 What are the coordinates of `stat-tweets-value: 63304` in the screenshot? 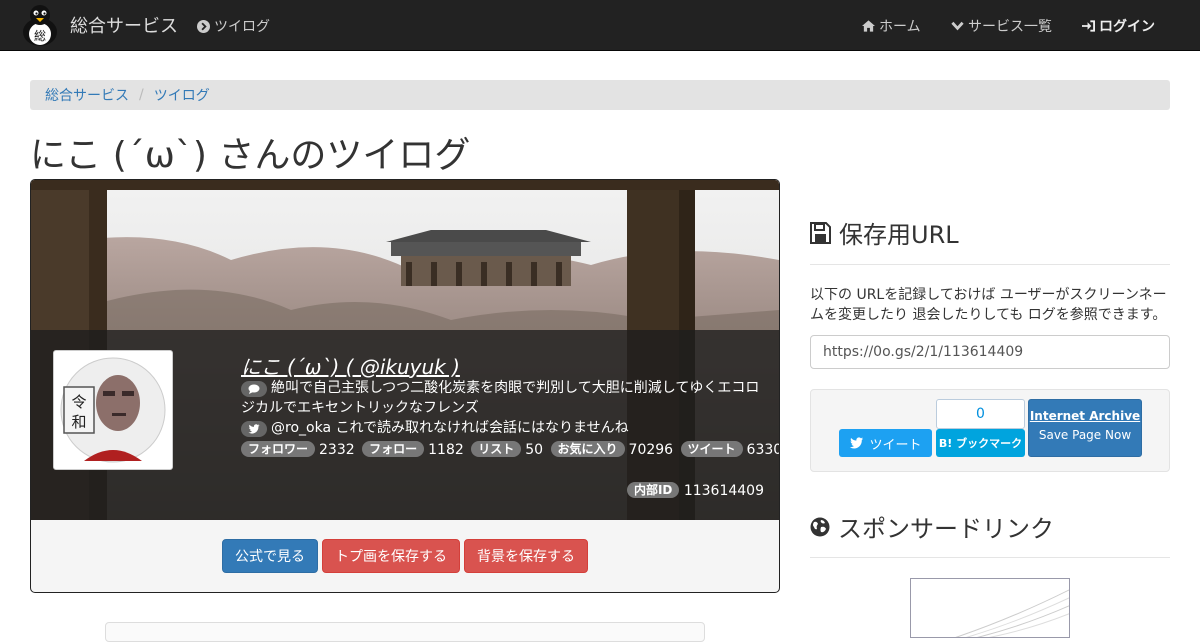 It's located at (762, 450).